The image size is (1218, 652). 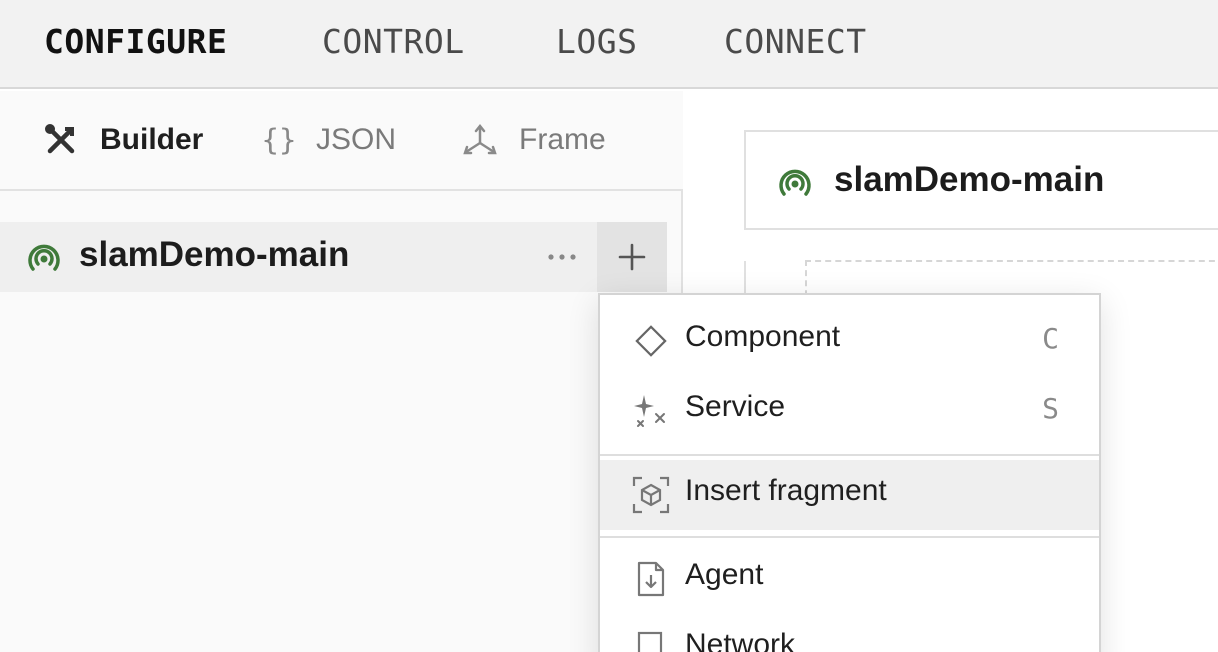 What do you see at coordinates (562, 139) in the screenshot?
I see `mode-frame-label: Frame` at bounding box center [562, 139].